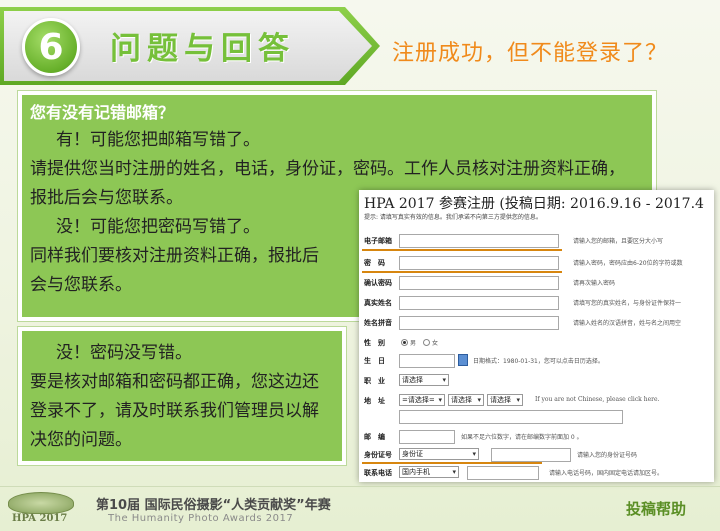 This screenshot has height=531, width=720. What do you see at coordinates (427, 361) in the screenshot?
I see `birthday-input` at bounding box center [427, 361].